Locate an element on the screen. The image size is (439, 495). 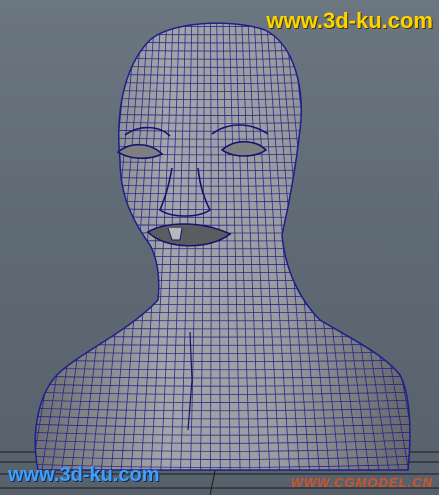
watermark-bottom-right: WWW.CGMODEL.CN is located at coordinates (361, 482).